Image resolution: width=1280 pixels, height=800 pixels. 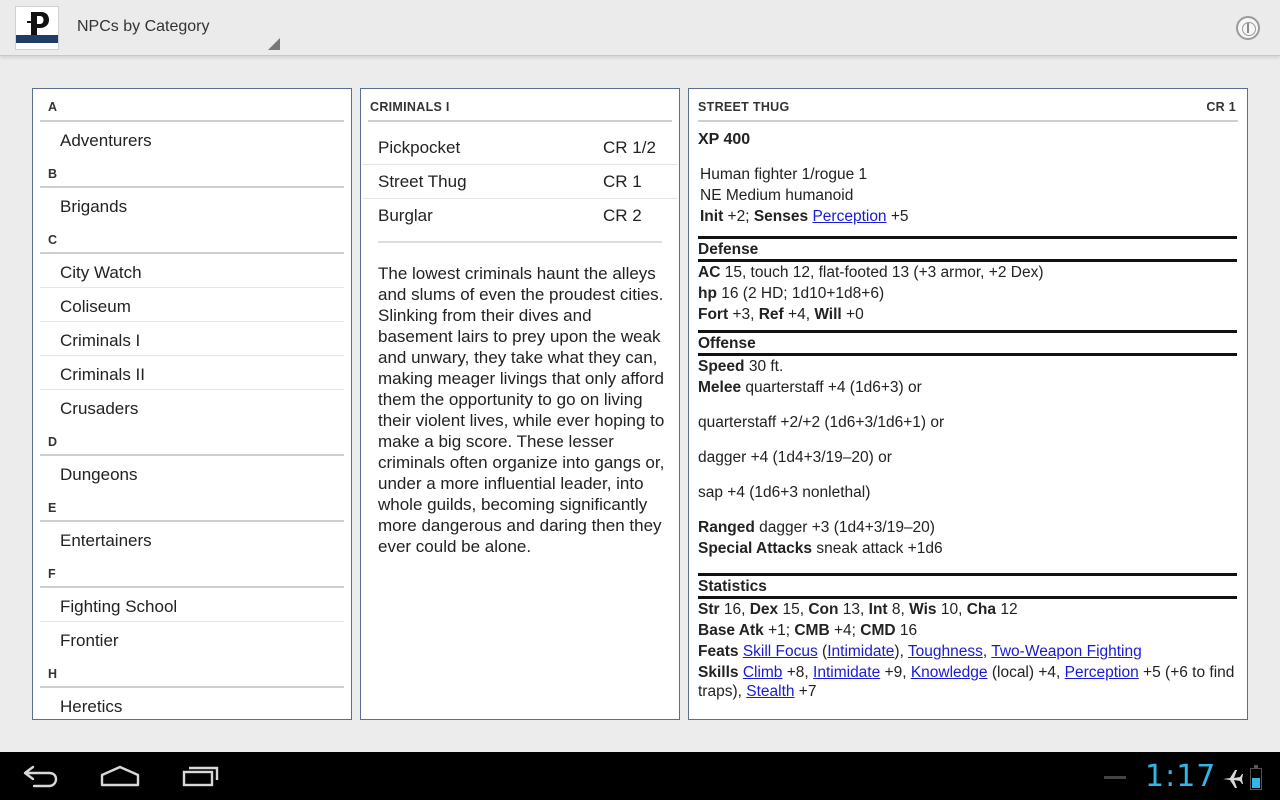 What do you see at coordinates (520, 148) in the screenshot?
I see `npc-list-item: Pickpocket CR 1/2` at bounding box center [520, 148].